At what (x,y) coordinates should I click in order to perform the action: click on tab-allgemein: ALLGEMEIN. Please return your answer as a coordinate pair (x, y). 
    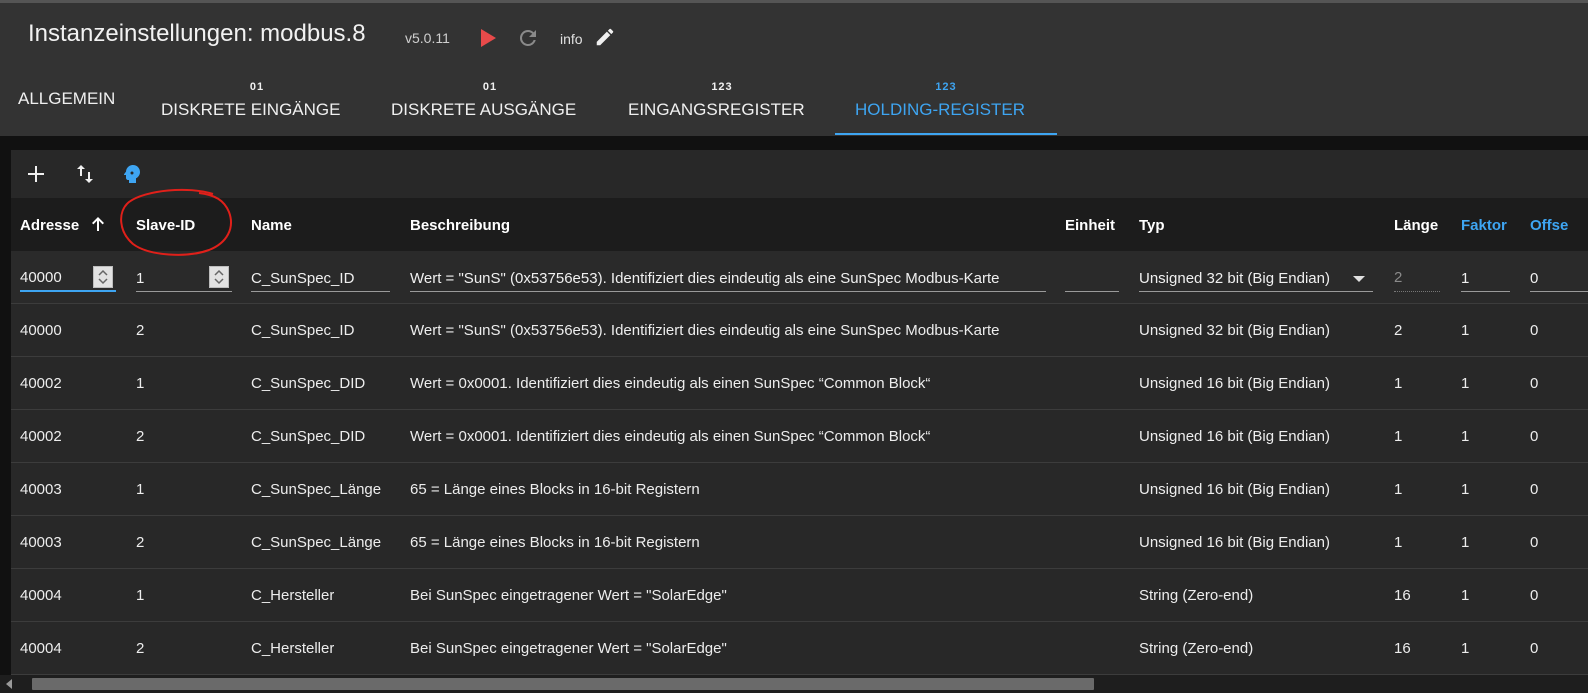
    Looking at the image, I should click on (70, 100).